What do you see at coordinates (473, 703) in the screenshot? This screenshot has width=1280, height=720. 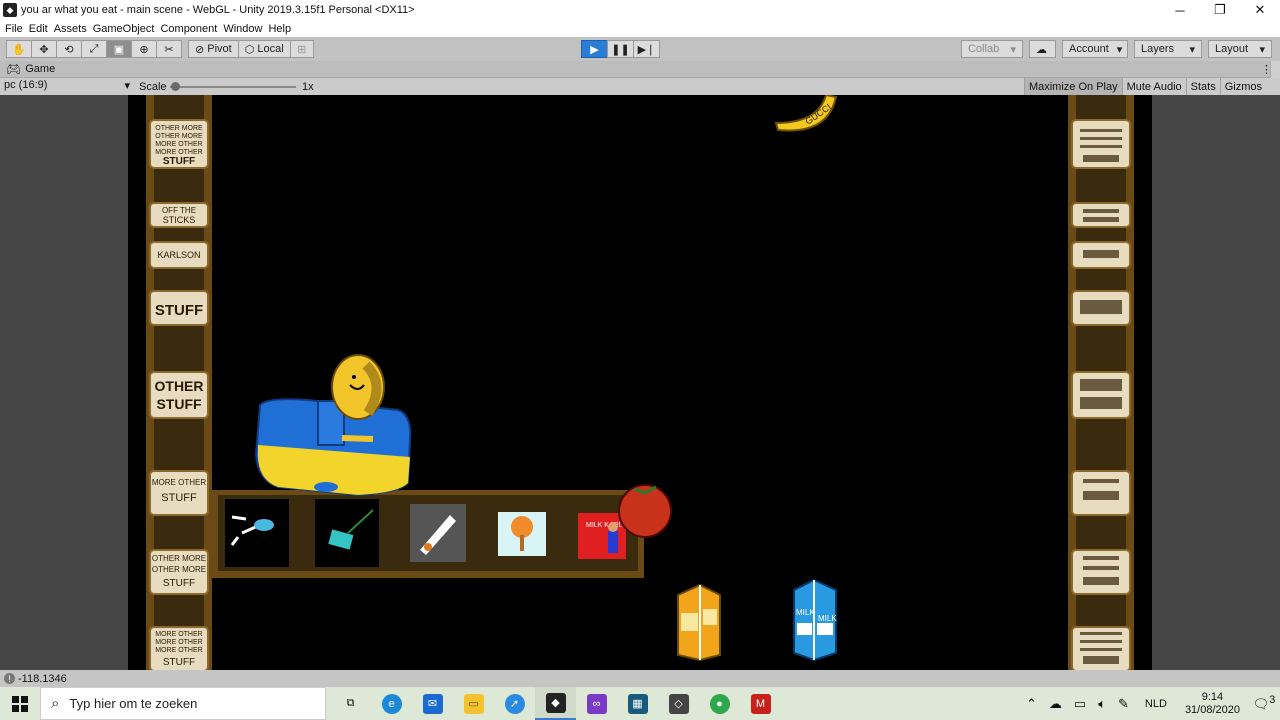 I see `file-explorer-icon: ▭` at bounding box center [473, 703].